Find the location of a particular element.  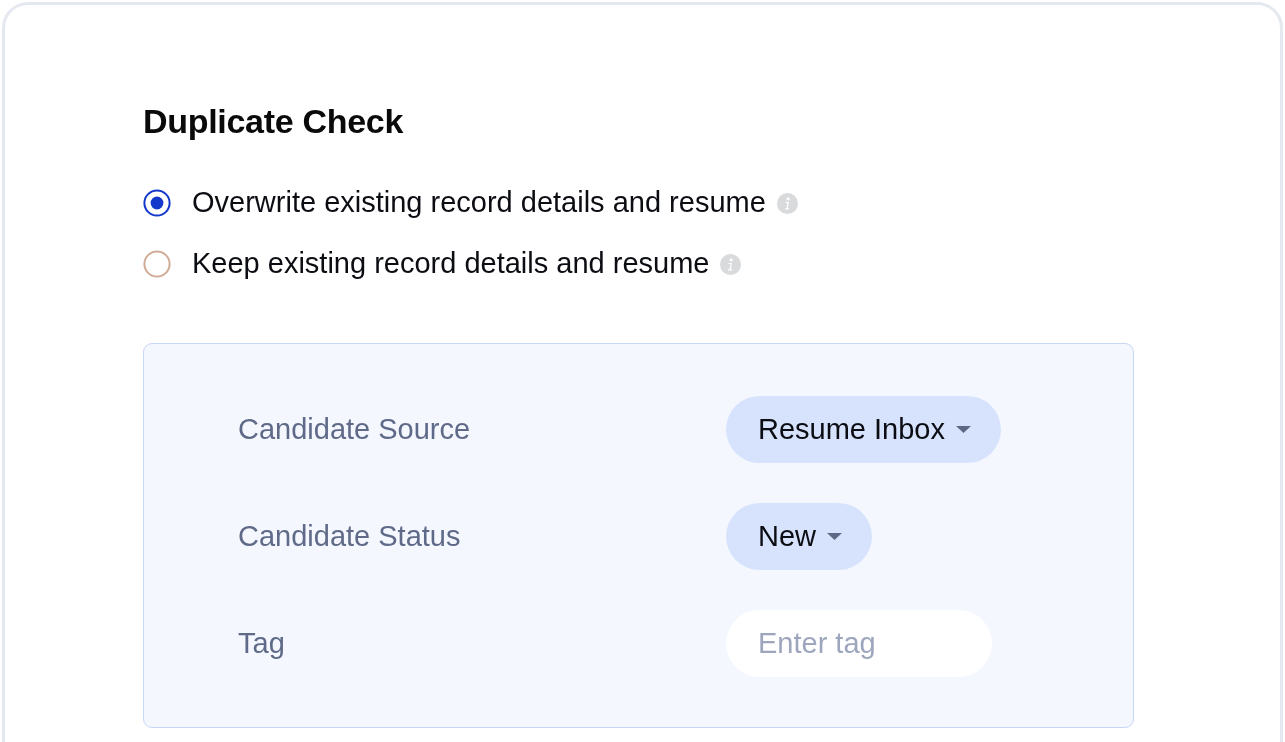

option-label: Keep existing record details and resume is located at coordinates (451, 264).